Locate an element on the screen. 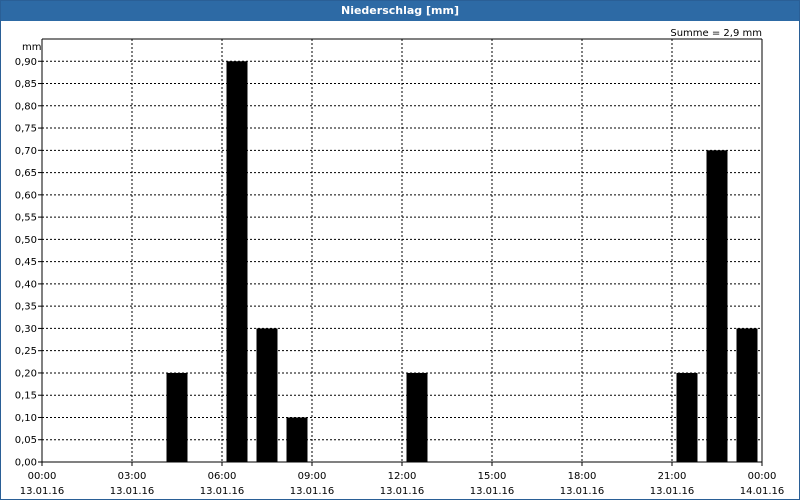 The width and height of the screenshot is (800, 500). y-tick-label: 0,45 is located at coordinates (26, 262).